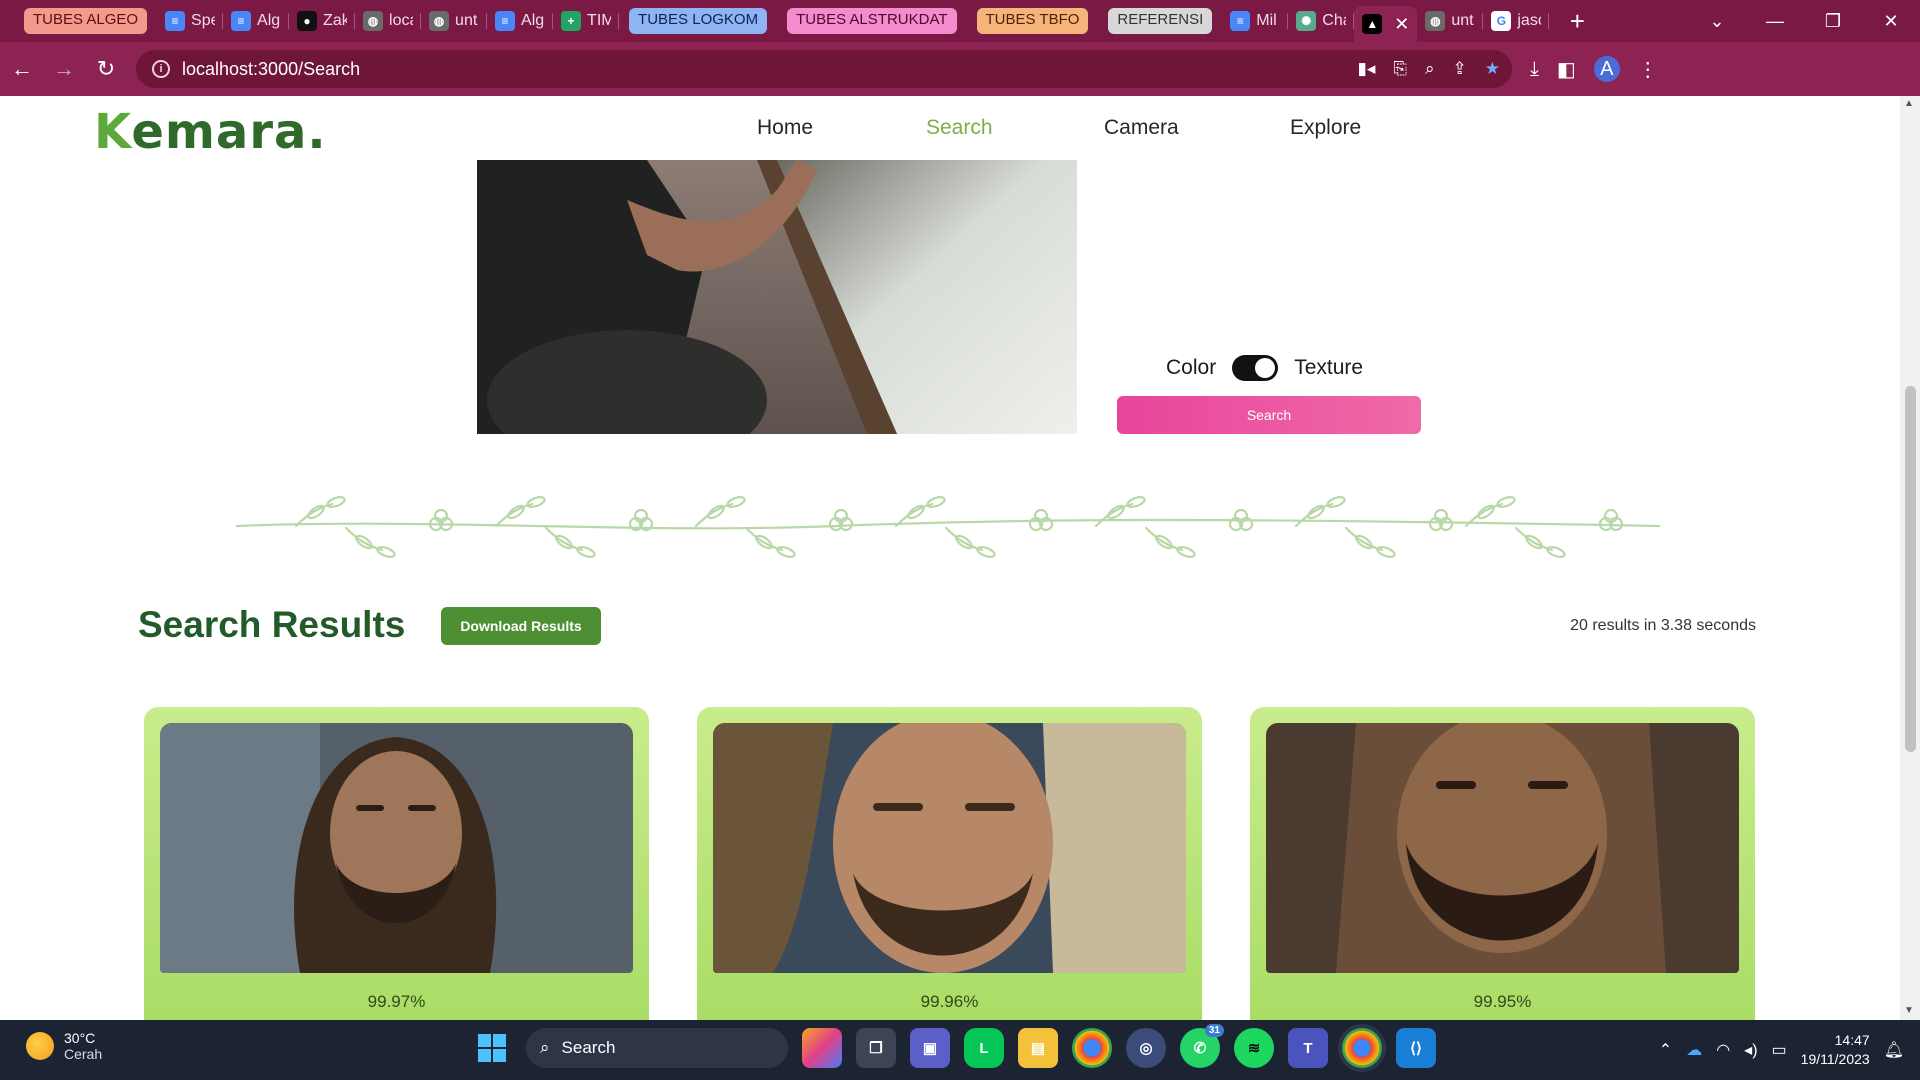 The image size is (1920, 1080). Describe the element at coordinates (1648, 69) in the screenshot. I see `menu-icon: ⋮` at that location.